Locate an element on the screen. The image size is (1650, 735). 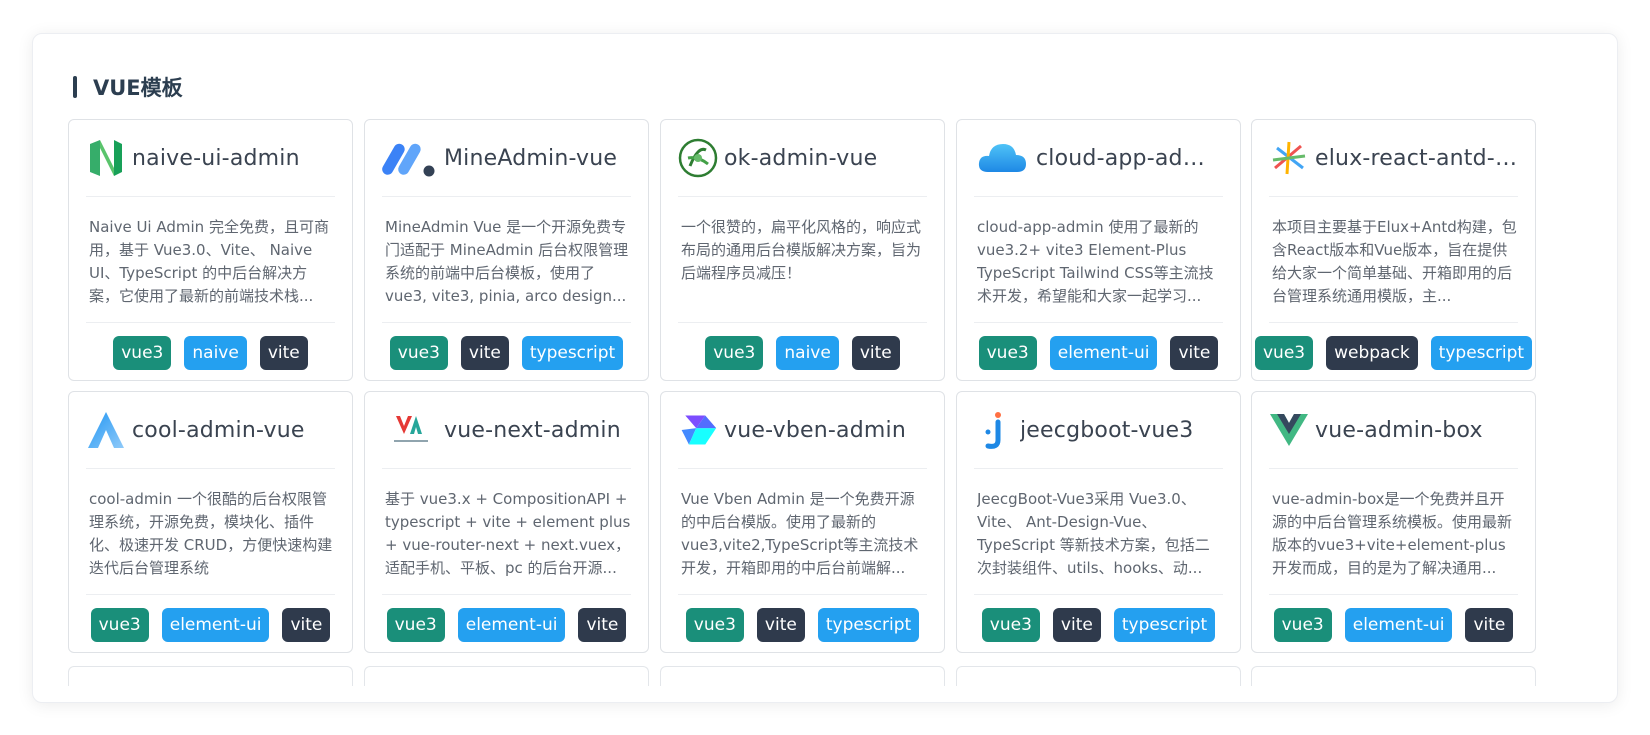
card-header: cloud-app-admin is located at coordinates (1098, 158).